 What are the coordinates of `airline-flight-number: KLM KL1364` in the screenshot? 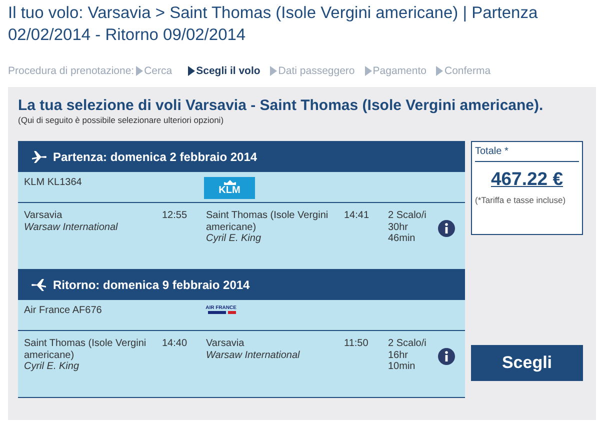 It's located at (53, 182).